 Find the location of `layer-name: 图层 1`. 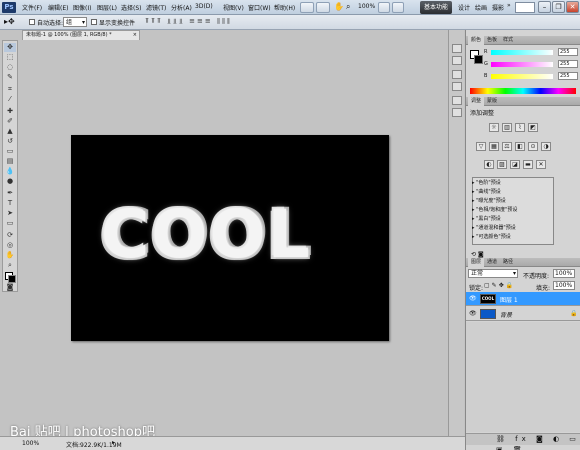

layer-name: 图层 1 is located at coordinates (509, 299).